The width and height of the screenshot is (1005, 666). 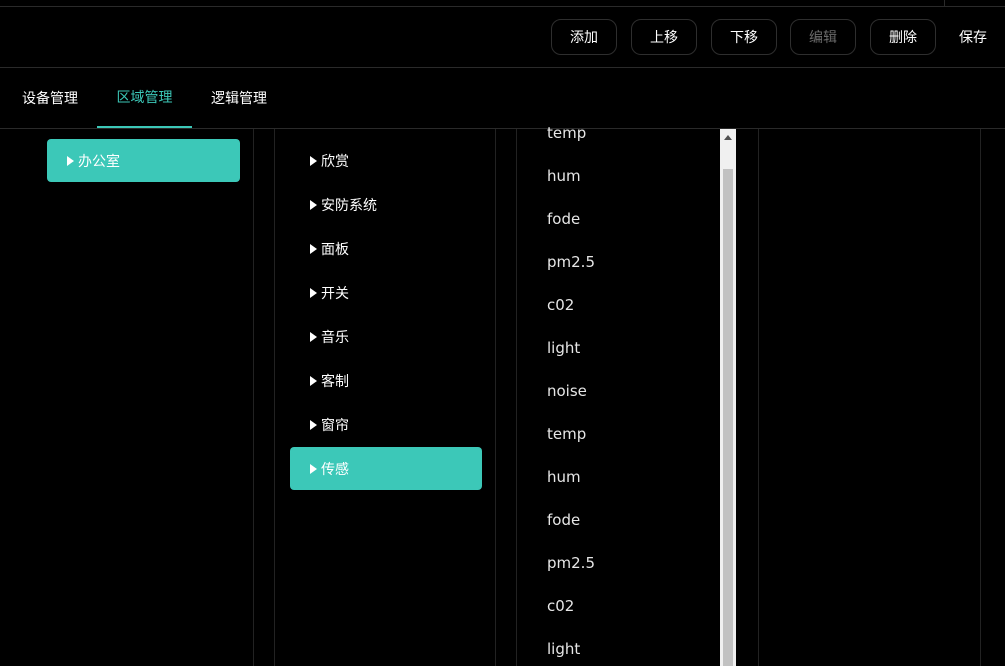 I want to click on sensor-list-scrollbar, so click(x=728, y=397).